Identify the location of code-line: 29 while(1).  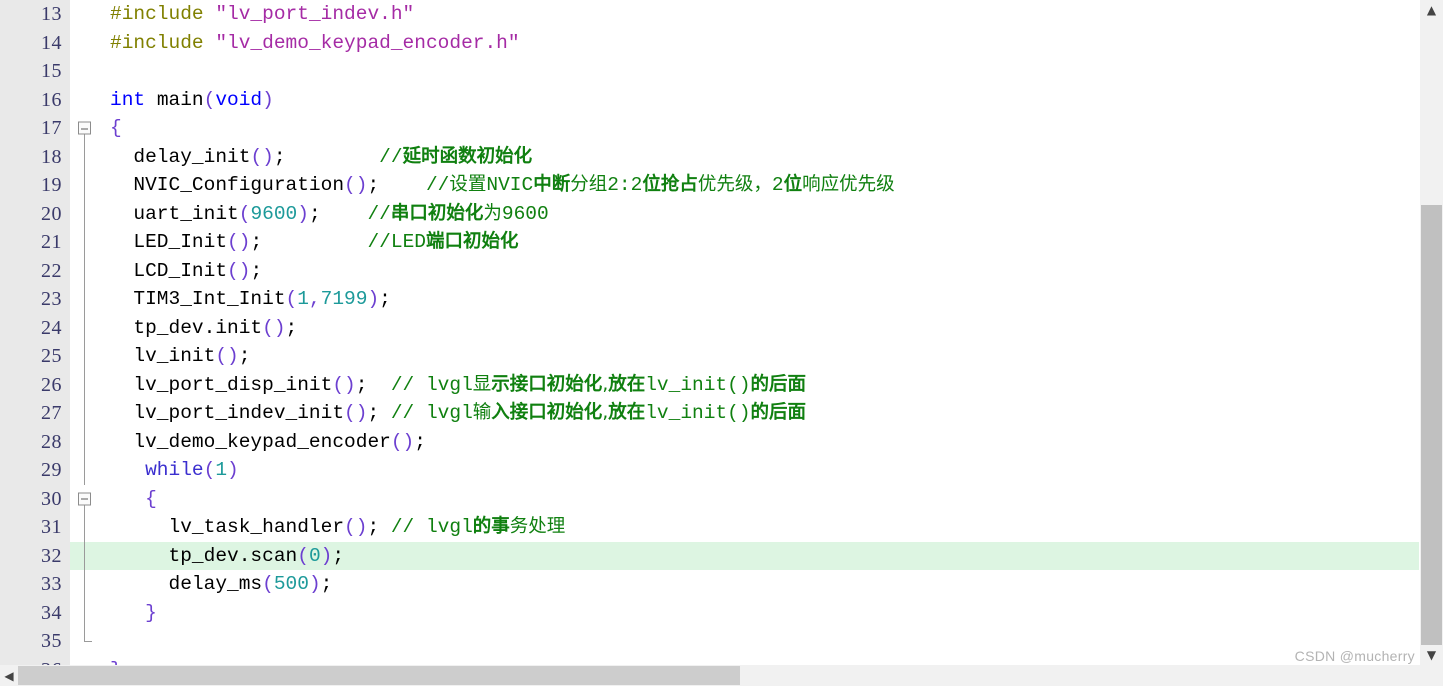
(709, 470).